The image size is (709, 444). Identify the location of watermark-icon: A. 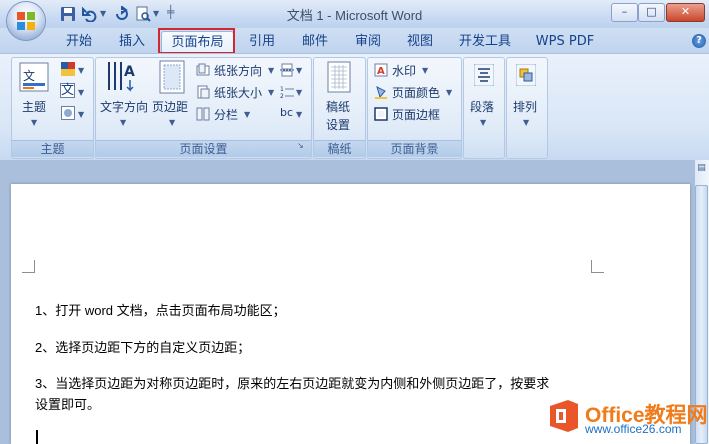
(381, 70).